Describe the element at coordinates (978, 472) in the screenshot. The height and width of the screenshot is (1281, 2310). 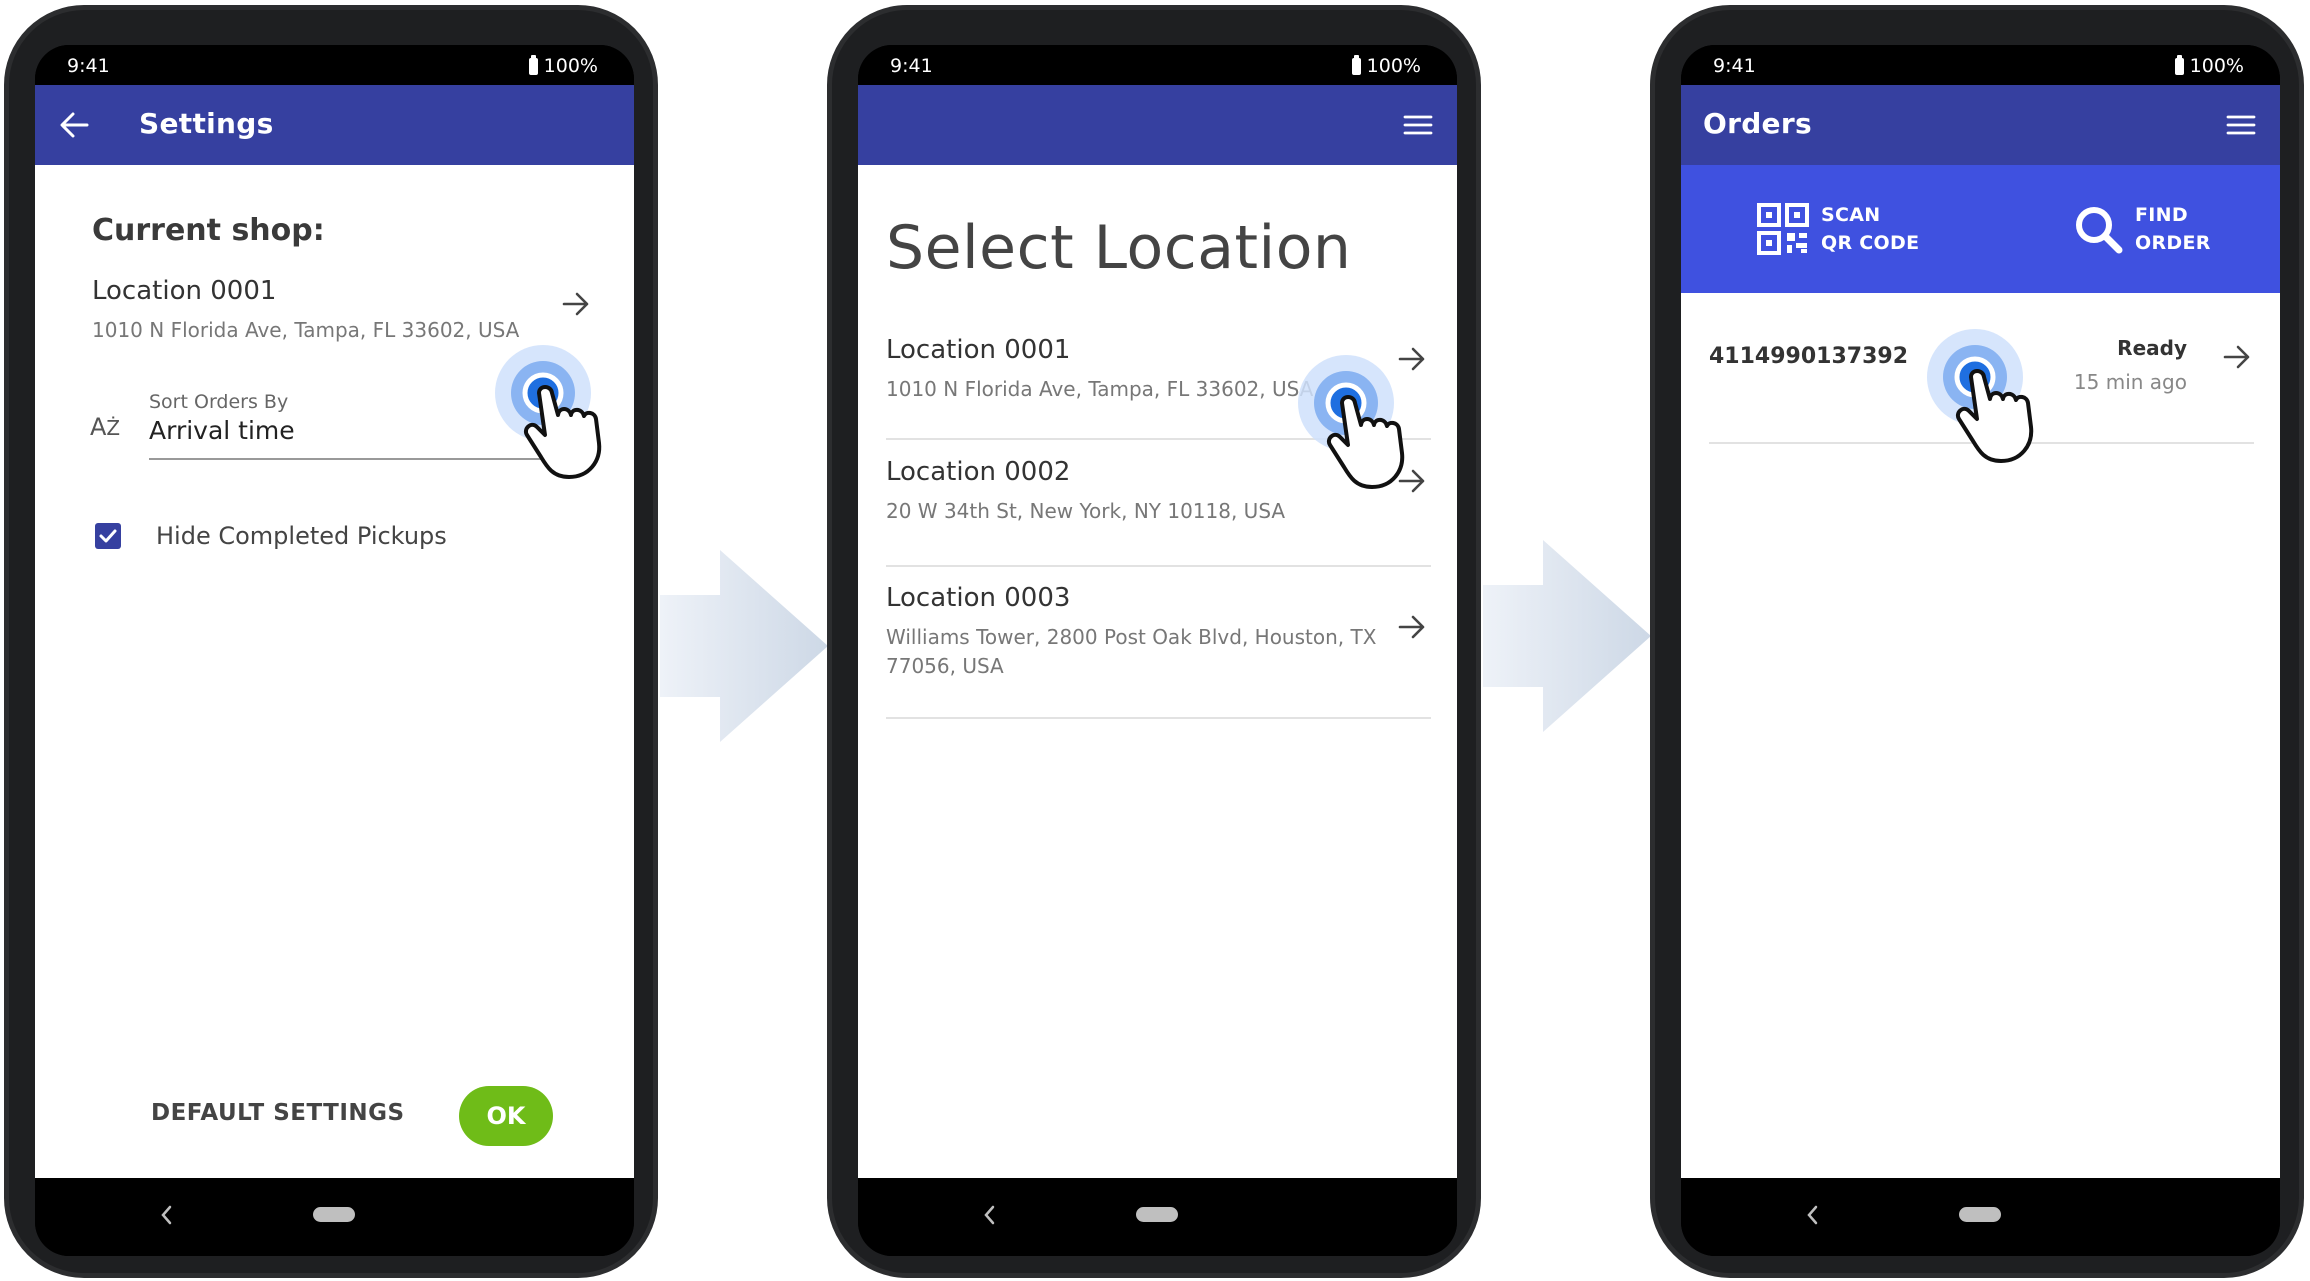
I see `location-name: Location 0002` at that location.